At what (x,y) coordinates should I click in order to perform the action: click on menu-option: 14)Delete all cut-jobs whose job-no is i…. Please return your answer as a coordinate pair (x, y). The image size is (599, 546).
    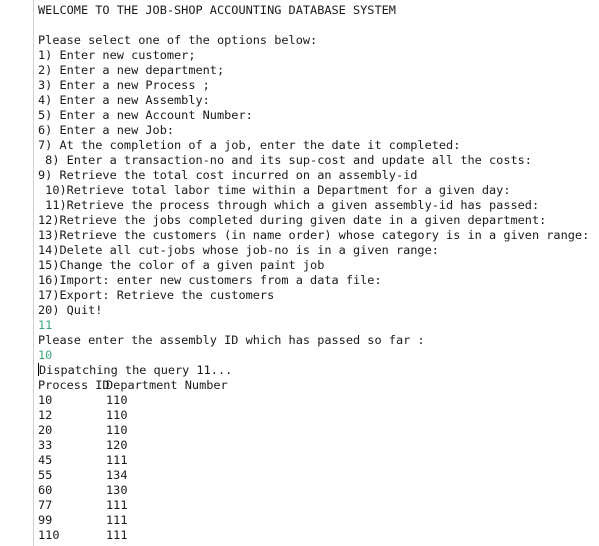
    Looking at the image, I should click on (238, 250).